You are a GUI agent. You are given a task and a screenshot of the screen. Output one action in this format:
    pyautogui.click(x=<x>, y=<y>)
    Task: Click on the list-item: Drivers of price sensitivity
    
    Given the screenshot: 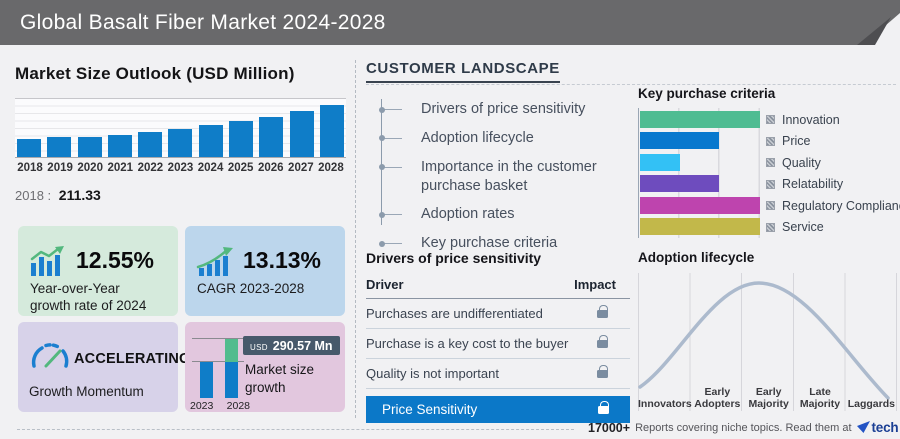 What is the action you would take?
    pyautogui.click(x=504, y=109)
    